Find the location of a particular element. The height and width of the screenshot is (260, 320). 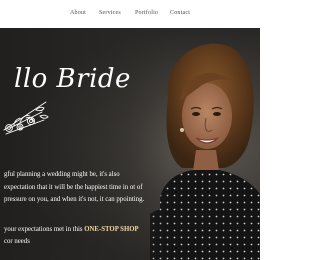

top-navigation-bar: About Services Portfolio Contact is located at coordinates (130, 14).